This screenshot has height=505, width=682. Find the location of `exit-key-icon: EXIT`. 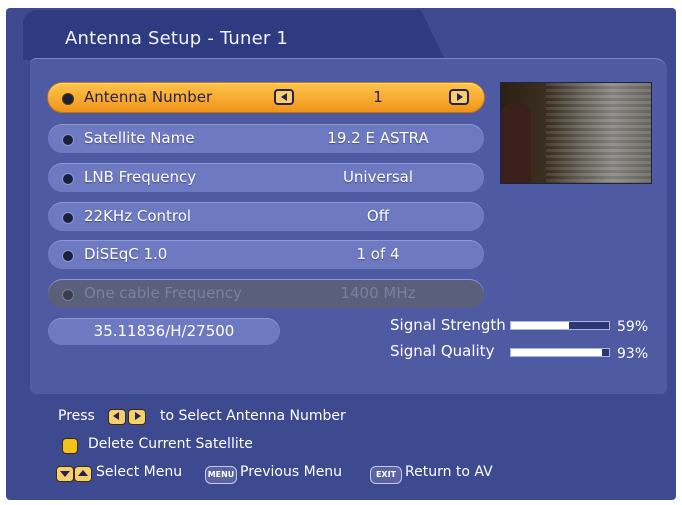

exit-key-icon: EXIT is located at coordinates (386, 475).